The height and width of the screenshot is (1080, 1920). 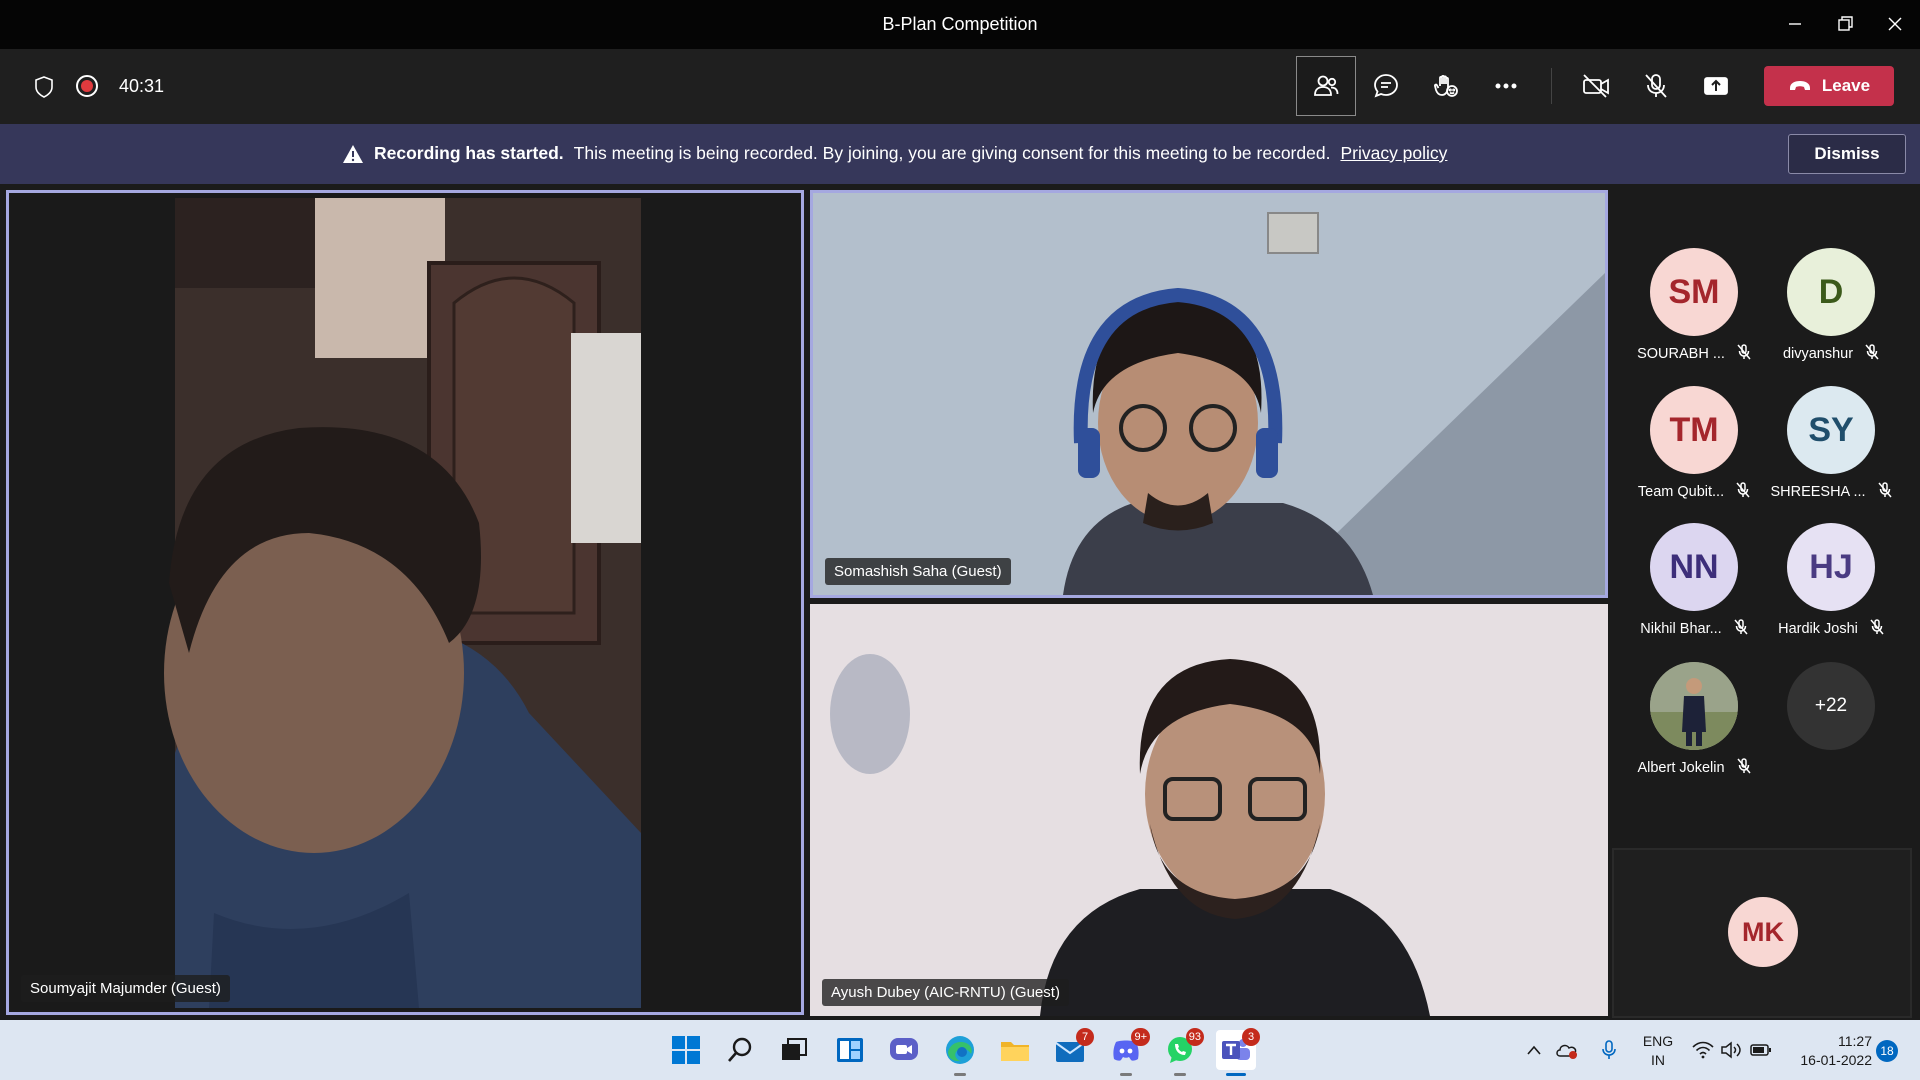 I want to click on reactions-button, so click(x=1446, y=86).